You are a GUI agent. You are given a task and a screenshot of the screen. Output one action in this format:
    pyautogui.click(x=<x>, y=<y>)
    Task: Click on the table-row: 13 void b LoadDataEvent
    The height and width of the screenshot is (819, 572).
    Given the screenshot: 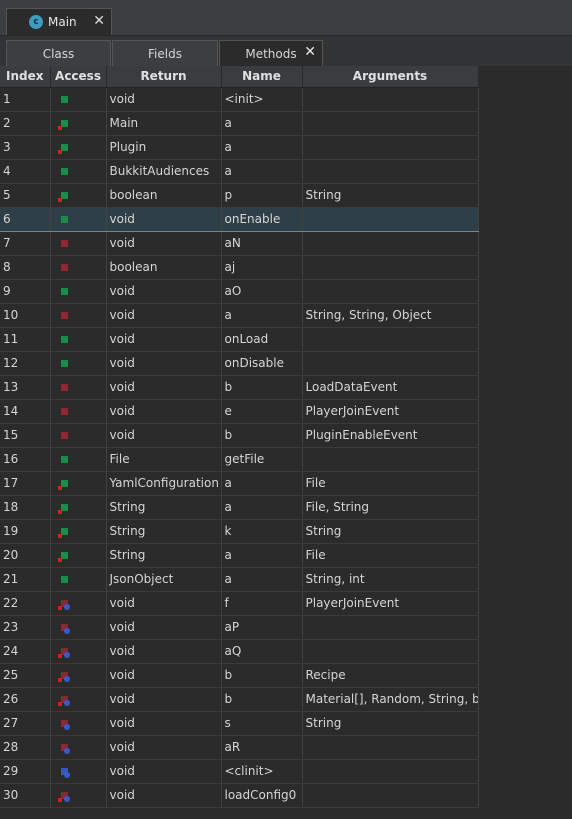 What is the action you would take?
    pyautogui.click(x=239, y=387)
    